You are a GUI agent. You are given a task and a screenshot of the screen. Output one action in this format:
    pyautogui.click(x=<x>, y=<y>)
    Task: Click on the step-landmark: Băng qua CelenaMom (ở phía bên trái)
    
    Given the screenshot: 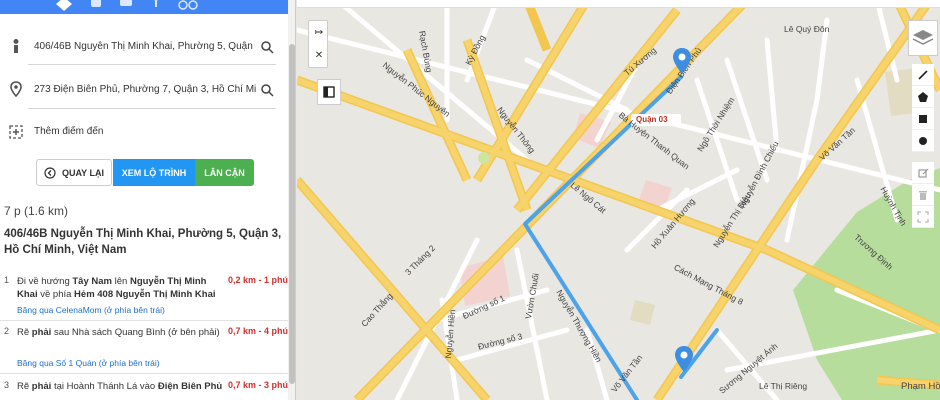 What is the action you would take?
    pyautogui.click(x=91, y=310)
    